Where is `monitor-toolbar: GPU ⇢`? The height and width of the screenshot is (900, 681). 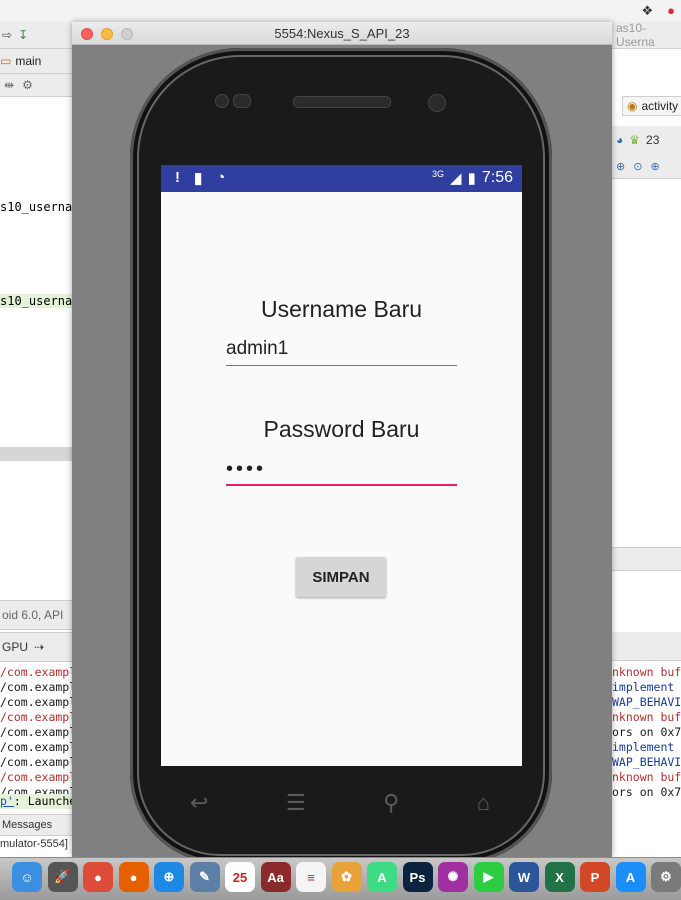 monitor-toolbar: GPU ⇢ is located at coordinates (36, 647).